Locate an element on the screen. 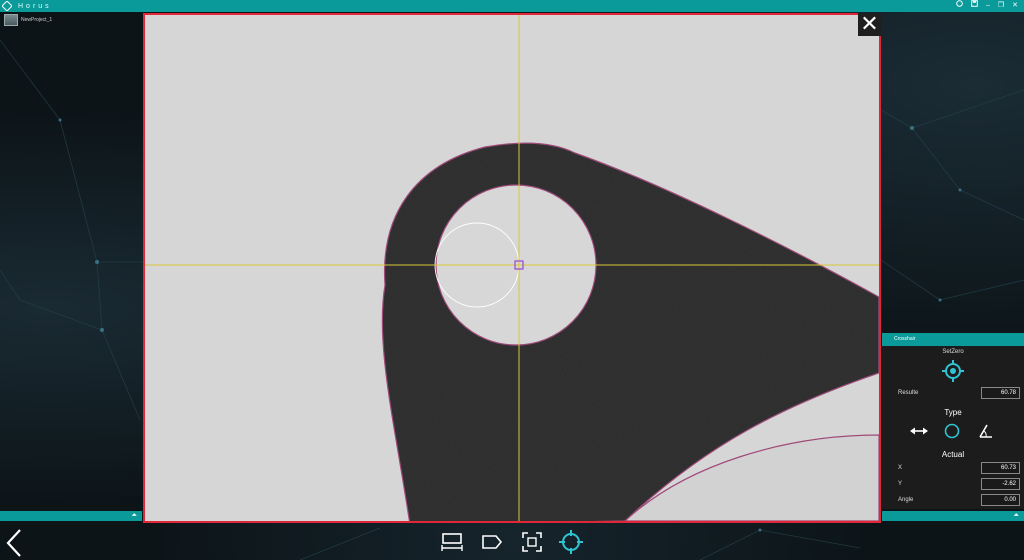 Image resolution: width=1024 pixels, height=560 pixels. minimize-button: – is located at coordinates (988, 6).